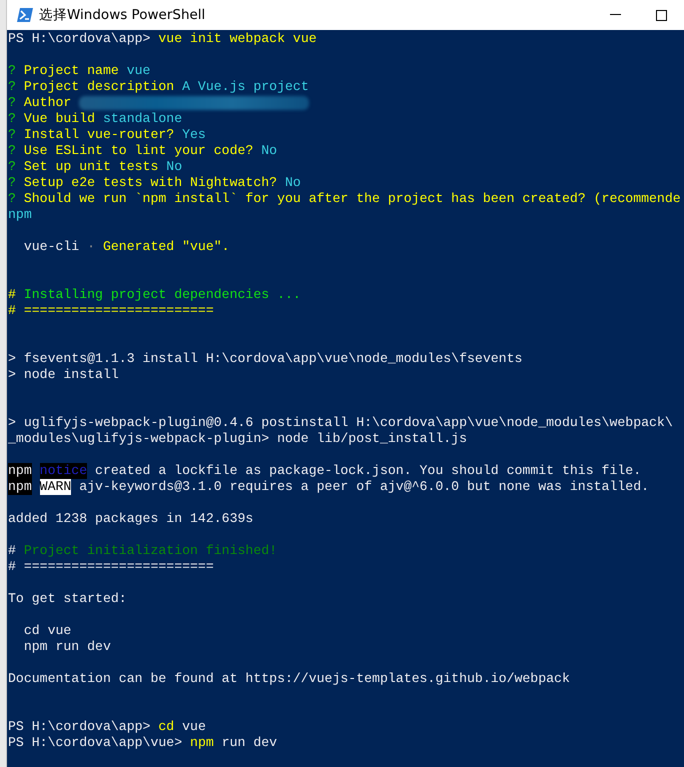  I want to click on window-title: 选择Windows PowerShell, so click(122, 15).